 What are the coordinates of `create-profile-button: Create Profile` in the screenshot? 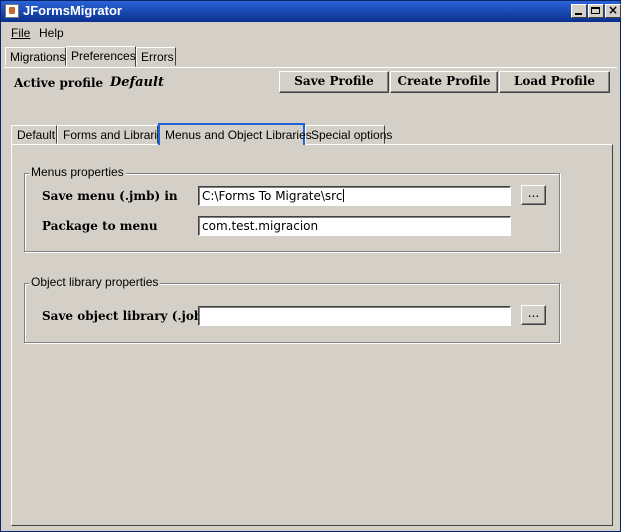 It's located at (444, 82).